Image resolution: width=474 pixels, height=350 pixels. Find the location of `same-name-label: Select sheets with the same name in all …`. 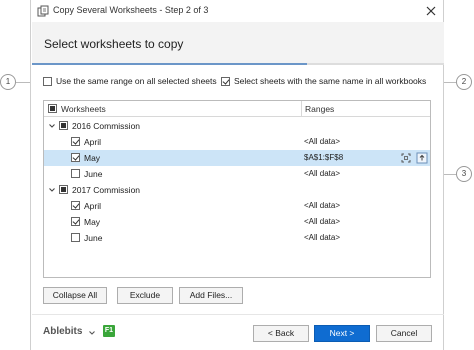

same-name-label: Select sheets with the same name in all … is located at coordinates (330, 81).